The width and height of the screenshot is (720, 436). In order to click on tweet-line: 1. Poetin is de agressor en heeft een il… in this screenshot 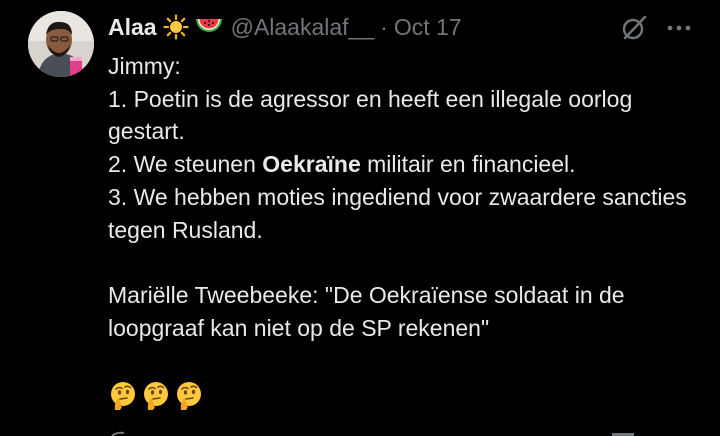, I will do `click(370, 115)`.